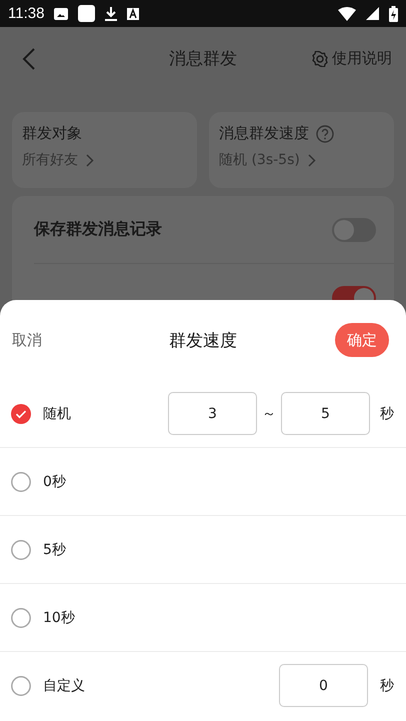 The image size is (406, 721). I want to click on seconds-field: 5, so click(325, 413).